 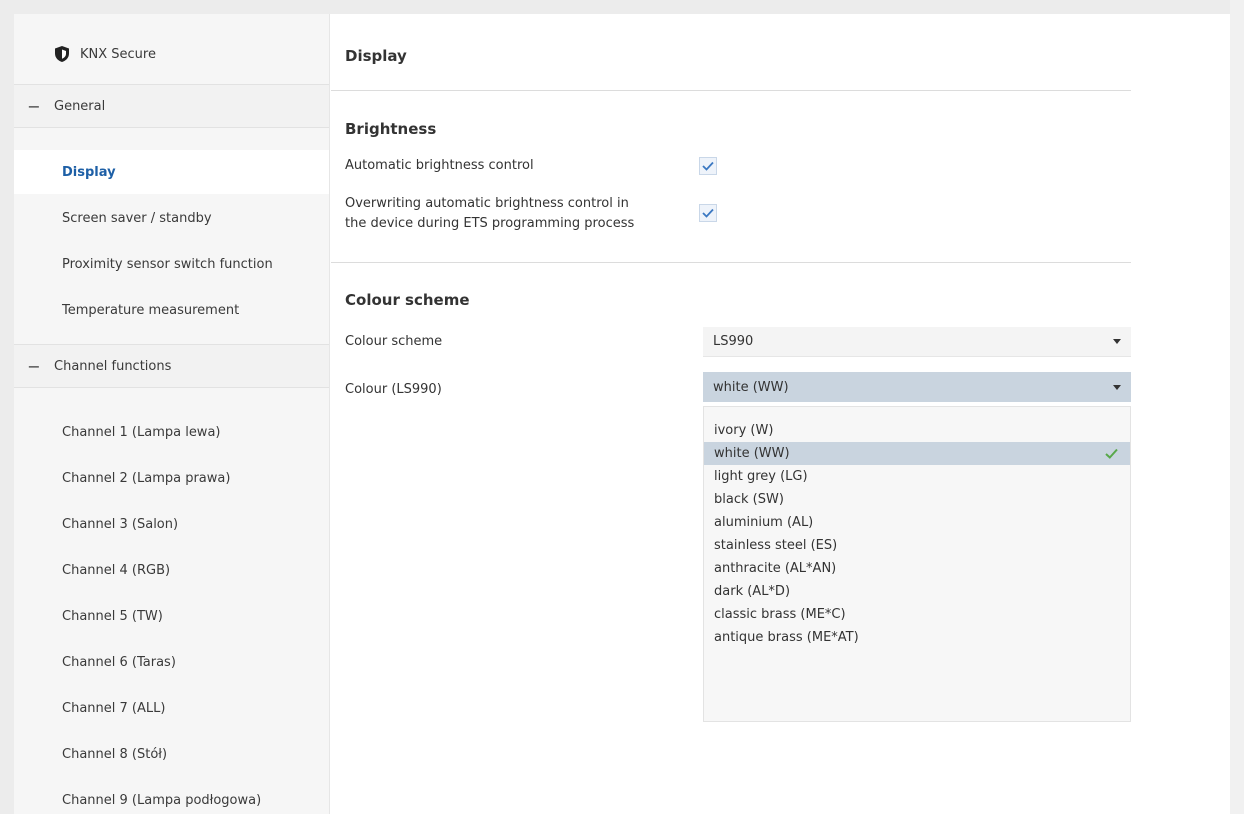 I want to click on sidebar-item-label: Channel 9 (Lampa podłogowa), so click(x=162, y=800).